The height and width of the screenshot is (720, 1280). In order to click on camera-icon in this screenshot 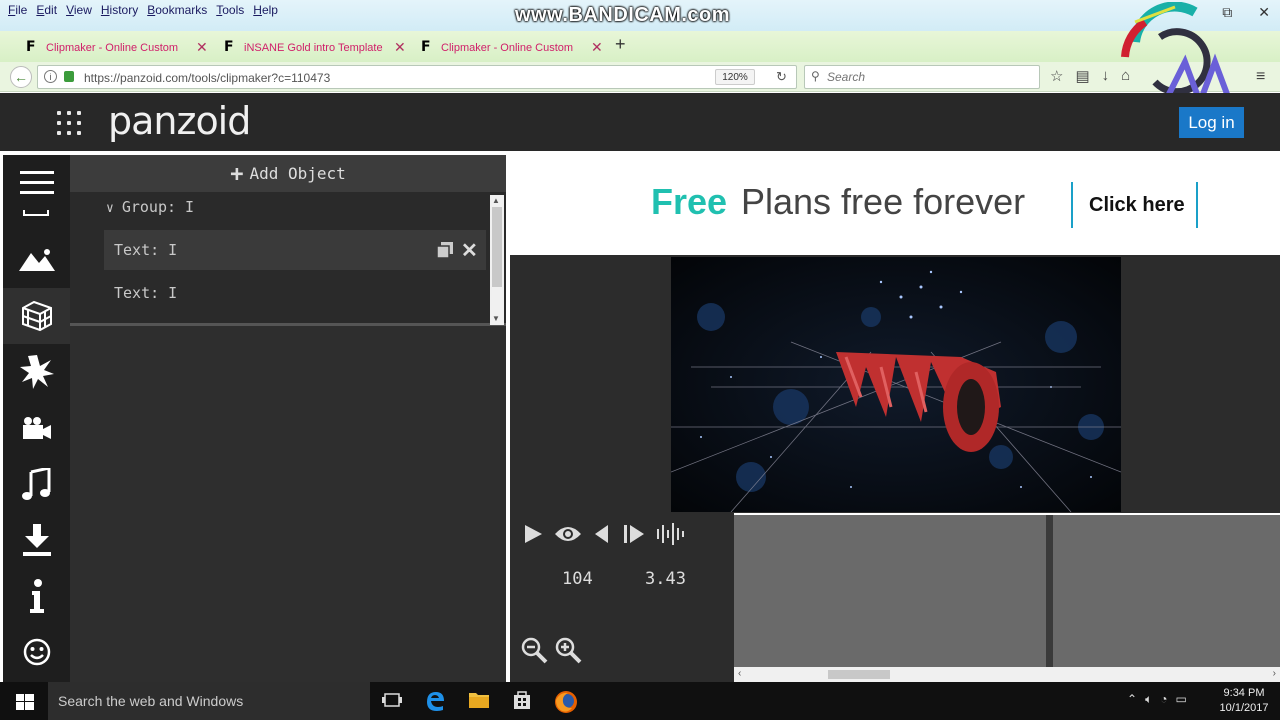, I will do `click(36, 428)`.